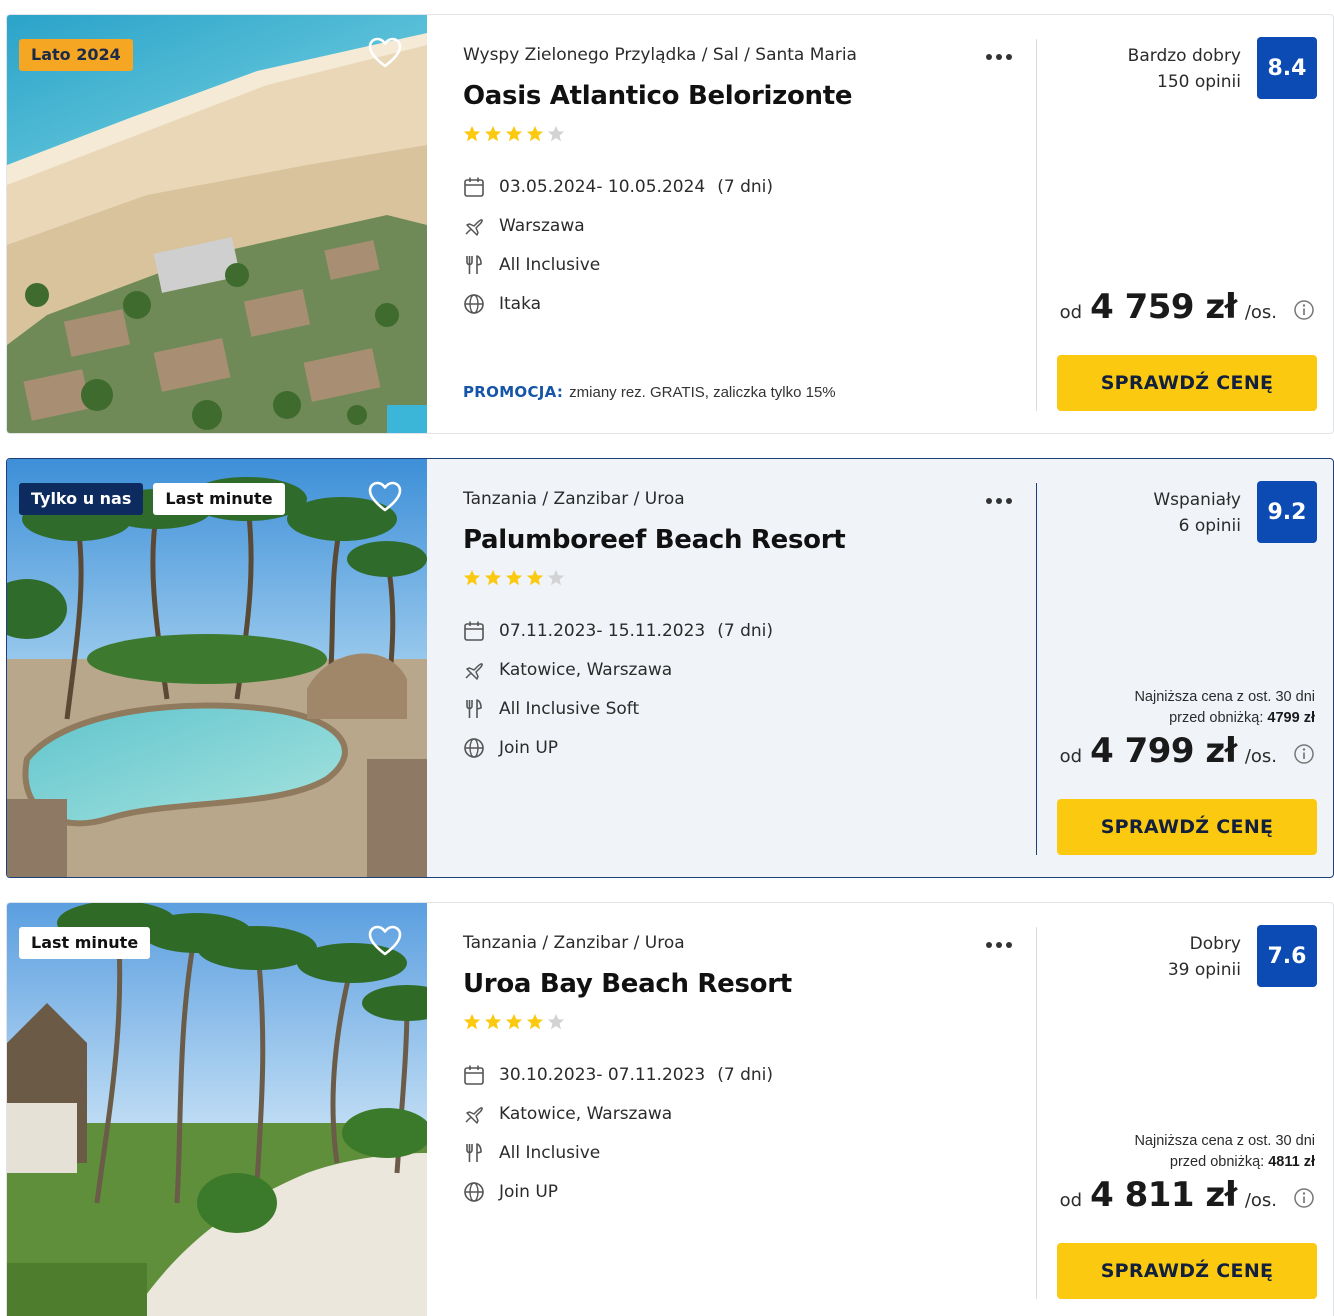 Image resolution: width=1334 pixels, height=1316 pixels. What do you see at coordinates (602, 186) in the screenshot?
I see `dates-text: 03.05.2024- 10.05.2024` at bounding box center [602, 186].